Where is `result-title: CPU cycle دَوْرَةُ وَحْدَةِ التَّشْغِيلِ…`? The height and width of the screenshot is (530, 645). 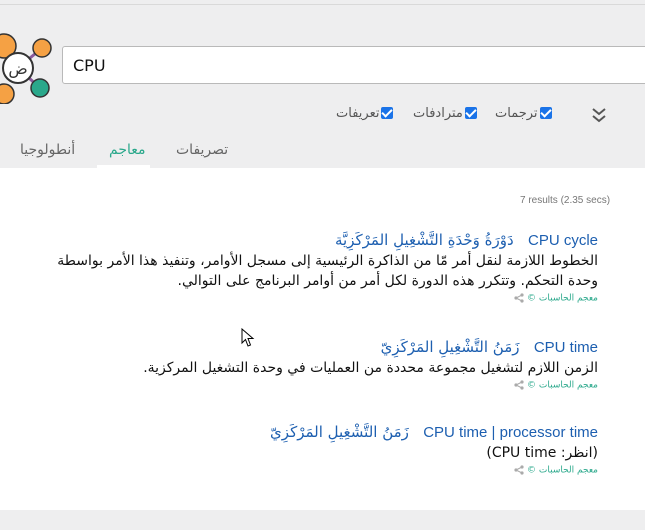
result-title: CPU cycle دَوْرَةُ وَحْدَةِ التَّشْغِيلِ… is located at coordinates (318, 240).